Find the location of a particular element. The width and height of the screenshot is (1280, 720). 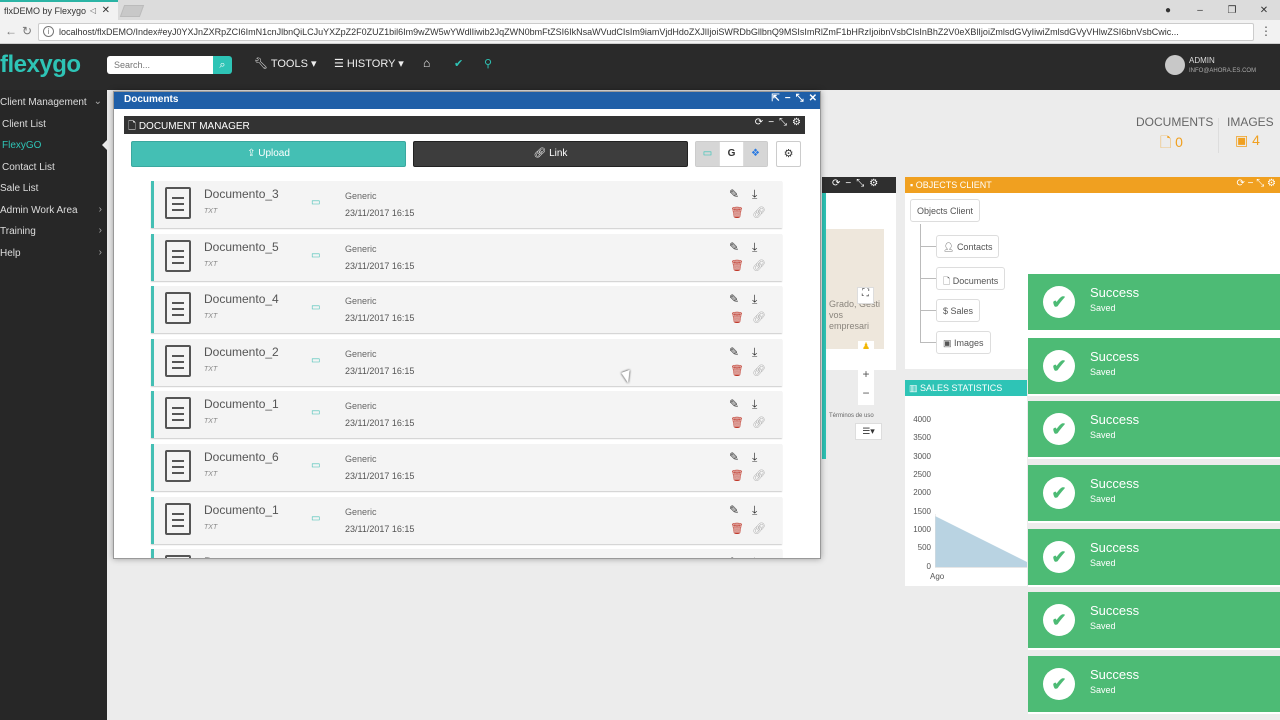

browser-menu-icon: ⋮ is located at coordinates (1266, 31).